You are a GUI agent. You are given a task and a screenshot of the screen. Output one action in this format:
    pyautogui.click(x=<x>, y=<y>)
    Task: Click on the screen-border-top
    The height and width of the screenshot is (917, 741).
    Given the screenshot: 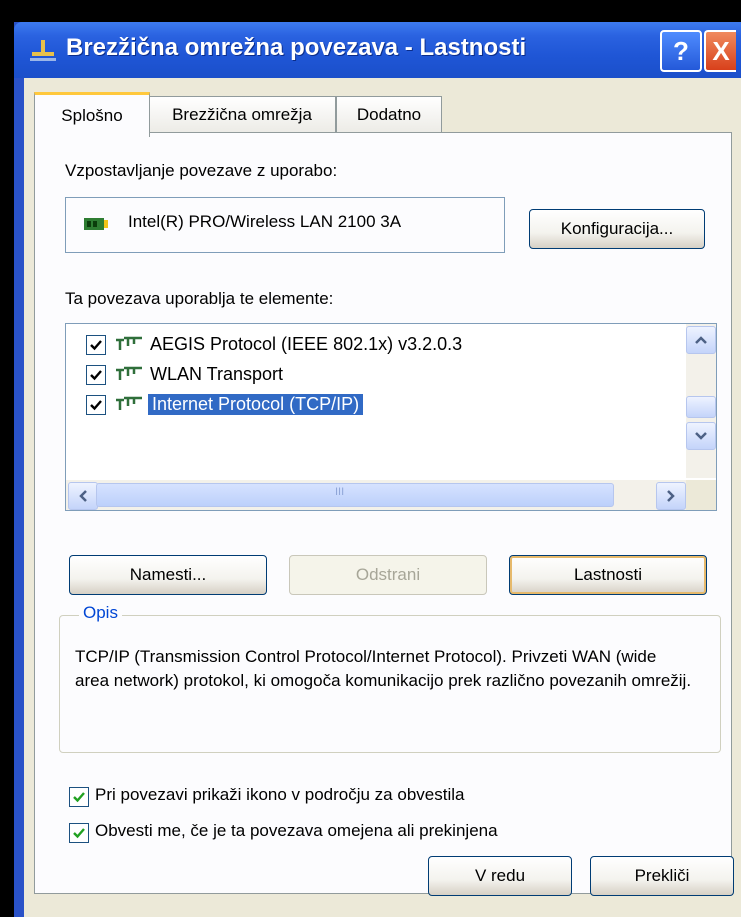 What is the action you would take?
    pyautogui.click(x=370, y=11)
    